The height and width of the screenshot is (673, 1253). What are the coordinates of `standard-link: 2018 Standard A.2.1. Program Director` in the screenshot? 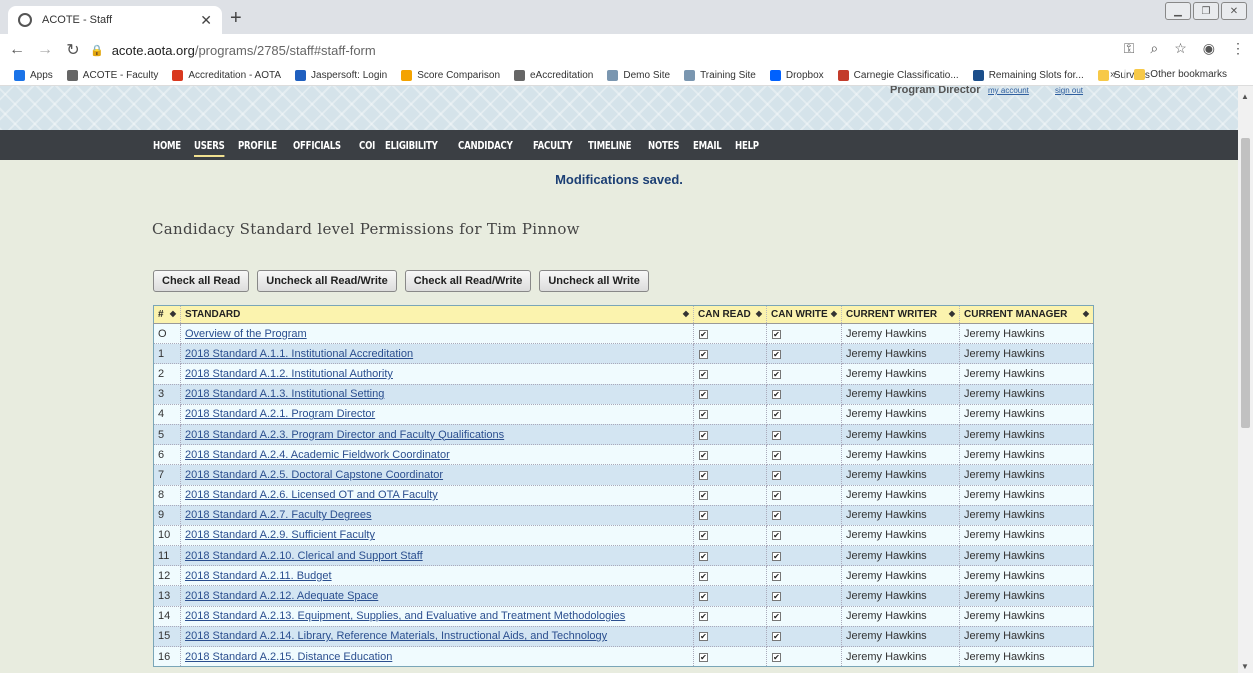 It's located at (280, 414).